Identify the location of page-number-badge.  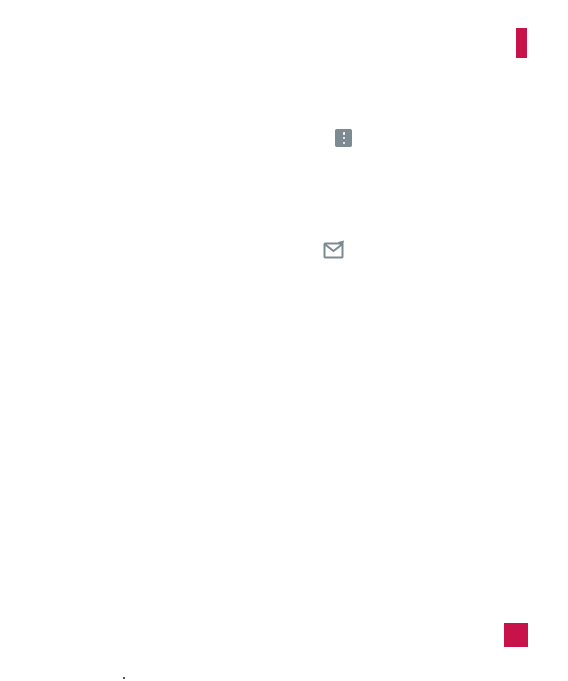
(516, 635).